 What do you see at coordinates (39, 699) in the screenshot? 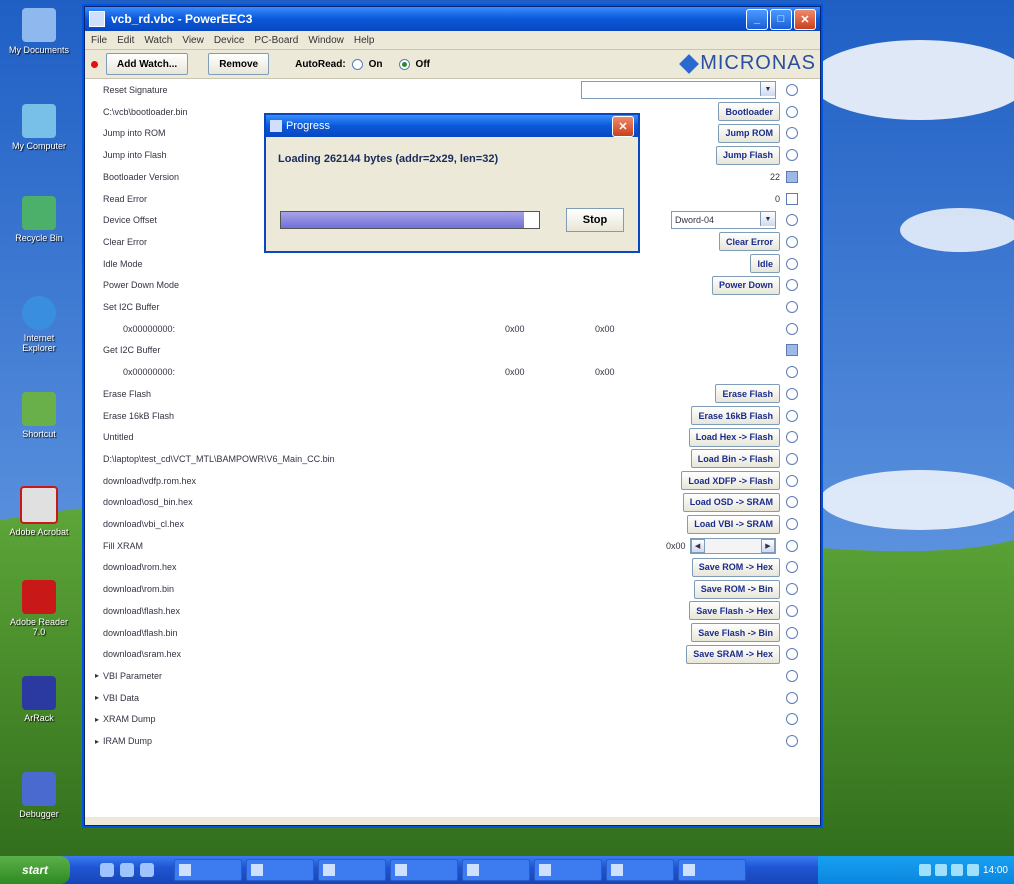
I see `desktop-icon-arrack: ArRack` at bounding box center [39, 699].